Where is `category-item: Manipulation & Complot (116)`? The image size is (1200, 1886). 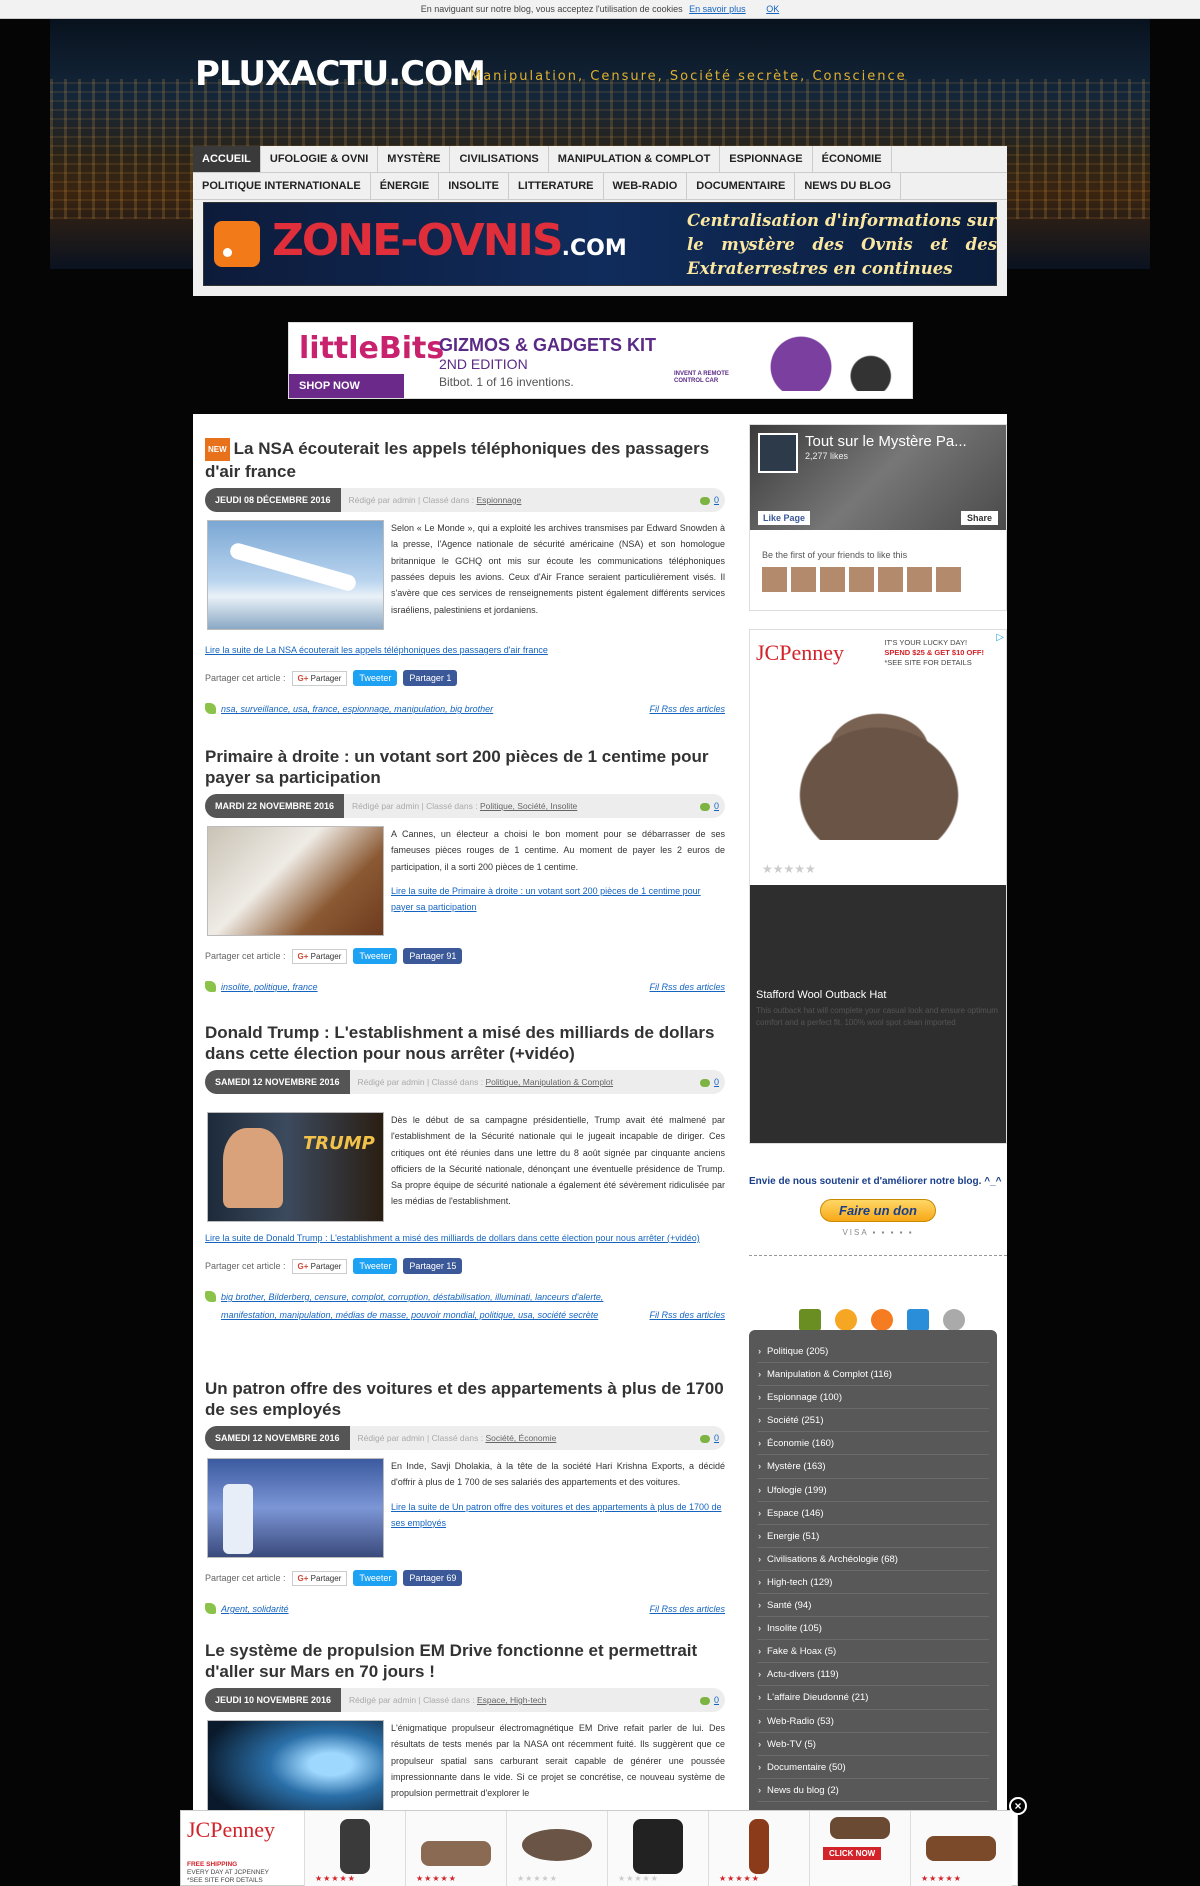 category-item: Manipulation & Complot (116) is located at coordinates (873, 1374).